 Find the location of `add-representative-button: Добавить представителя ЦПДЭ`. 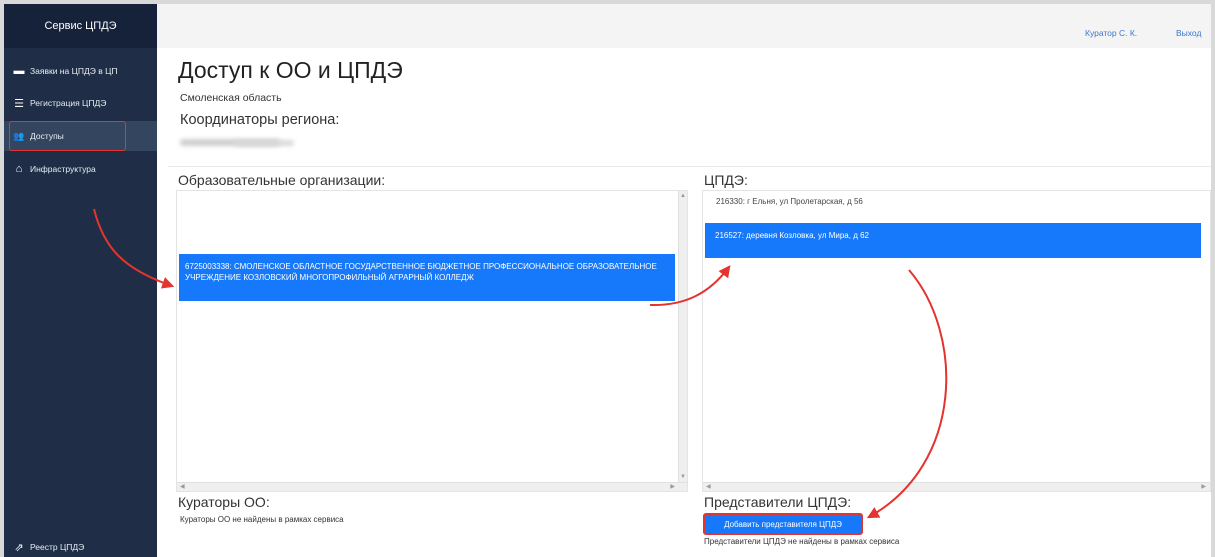

add-representative-button: Добавить представителя ЦПДЭ is located at coordinates (783, 524).